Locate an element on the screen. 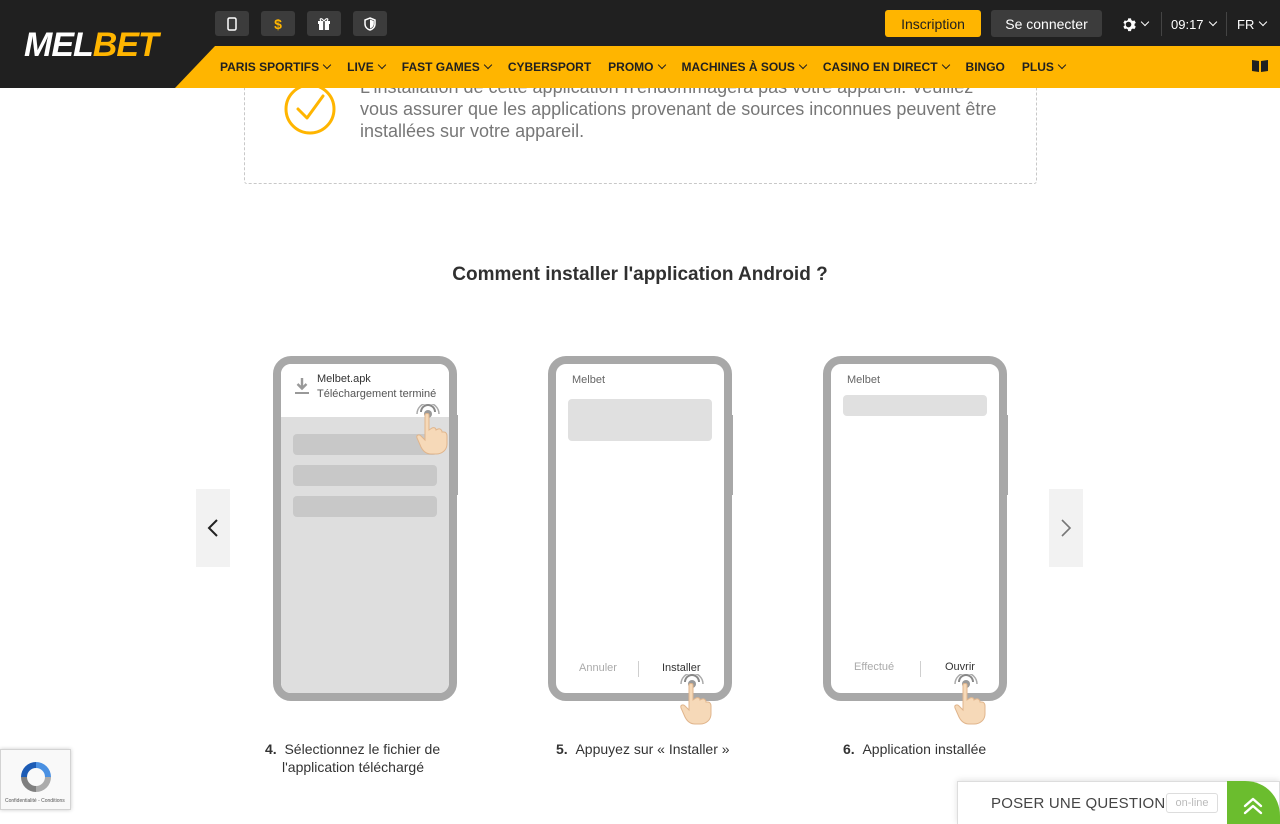 The height and width of the screenshot is (824, 1280). step-caption-6: 6. Application installée is located at coordinates (915, 749).